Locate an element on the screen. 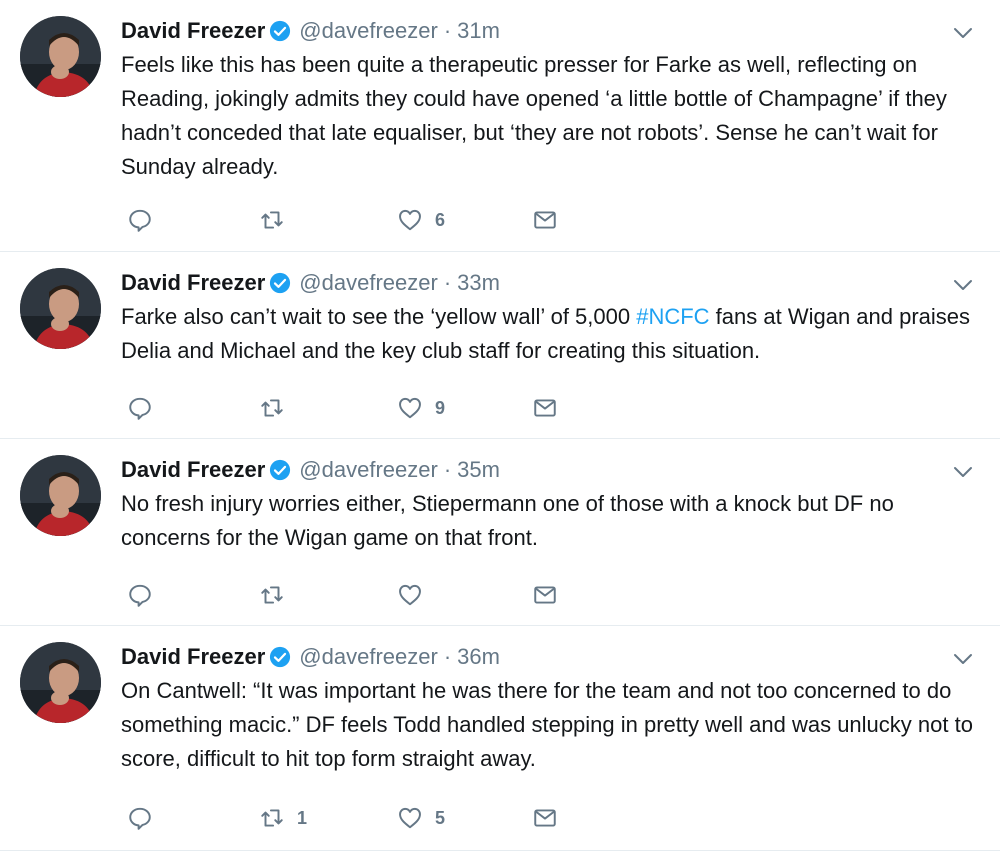 The height and width of the screenshot is (851, 1000). tweet-header: David Freezer @davefreezer · 35m is located at coordinates (310, 470).